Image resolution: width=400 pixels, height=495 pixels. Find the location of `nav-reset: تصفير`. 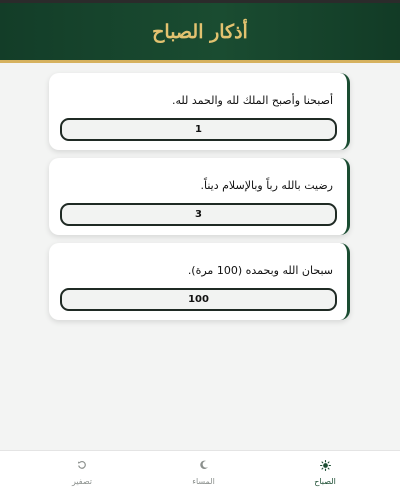

nav-reset: تصفير is located at coordinates (82, 473).